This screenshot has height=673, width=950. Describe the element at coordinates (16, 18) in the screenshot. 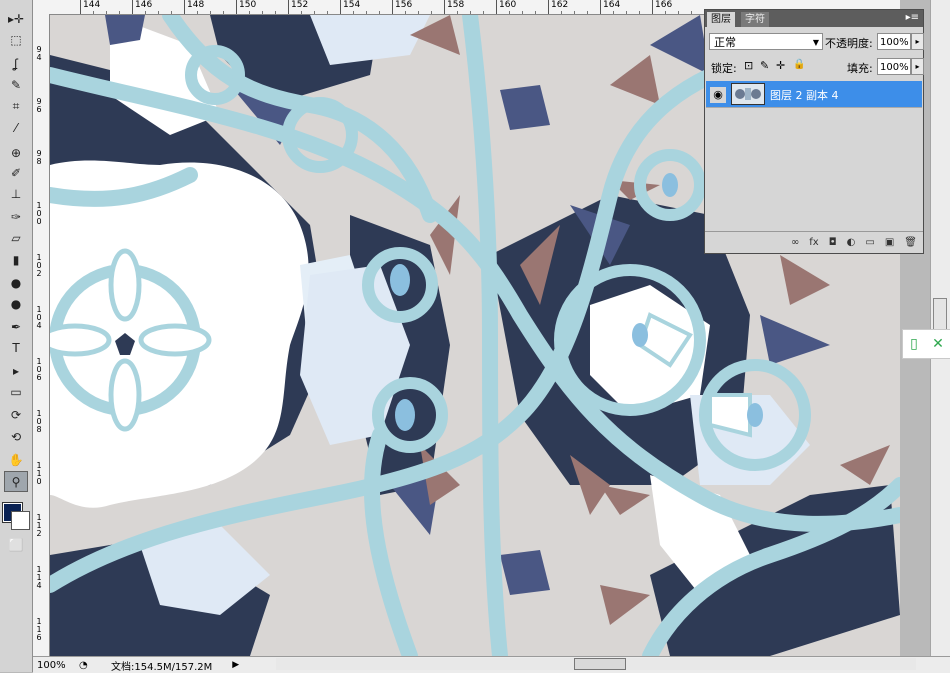

I see `move-tool-icon: ▸✛` at that location.